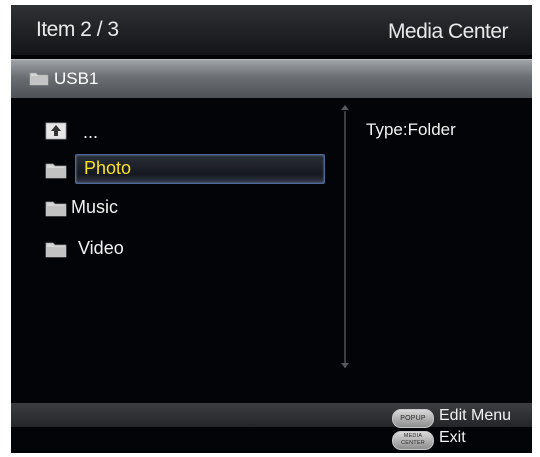 The height and width of the screenshot is (457, 540). I want to click on current-path-label: USB1, so click(76, 78).